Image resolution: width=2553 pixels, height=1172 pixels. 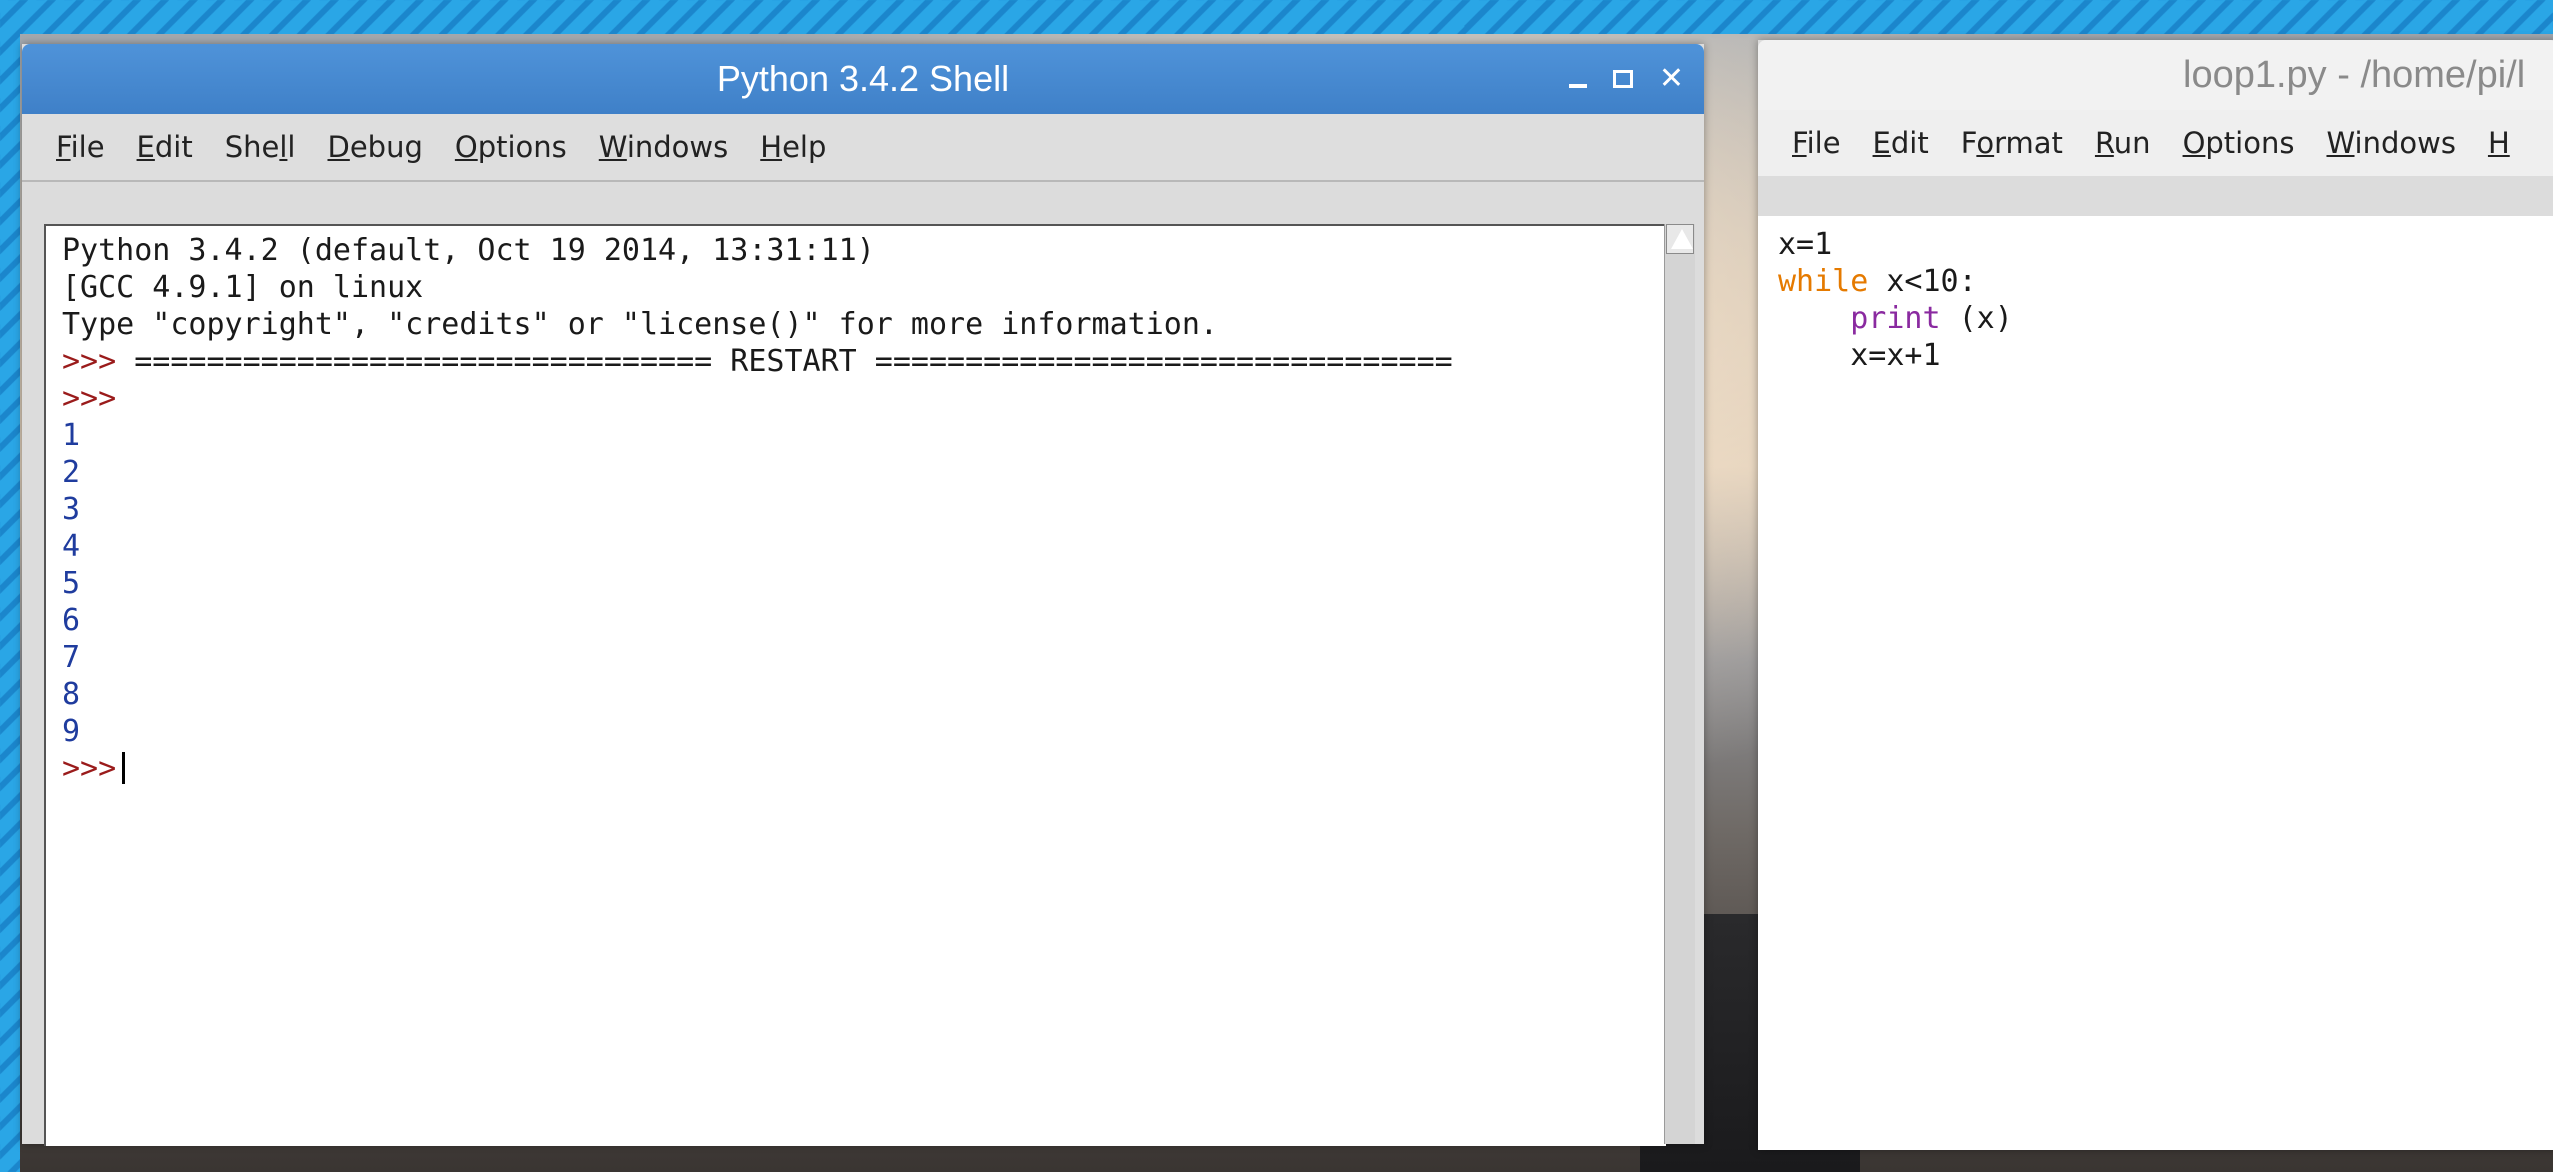 What do you see at coordinates (804, 147) in the screenshot?
I see `menu-help-label: elp` at bounding box center [804, 147].